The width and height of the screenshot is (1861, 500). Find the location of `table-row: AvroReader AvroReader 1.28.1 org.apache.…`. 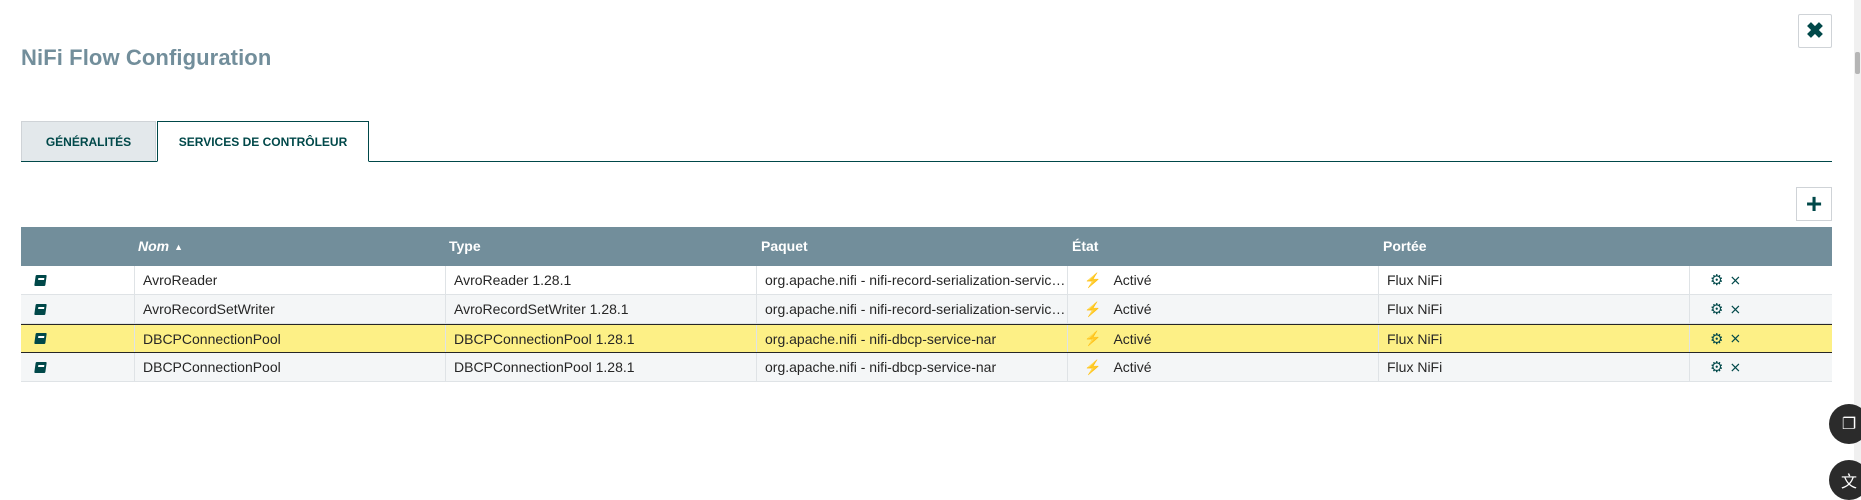

table-row: AvroReader AvroReader 1.28.1 org.apache.… is located at coordinates (926, 280).